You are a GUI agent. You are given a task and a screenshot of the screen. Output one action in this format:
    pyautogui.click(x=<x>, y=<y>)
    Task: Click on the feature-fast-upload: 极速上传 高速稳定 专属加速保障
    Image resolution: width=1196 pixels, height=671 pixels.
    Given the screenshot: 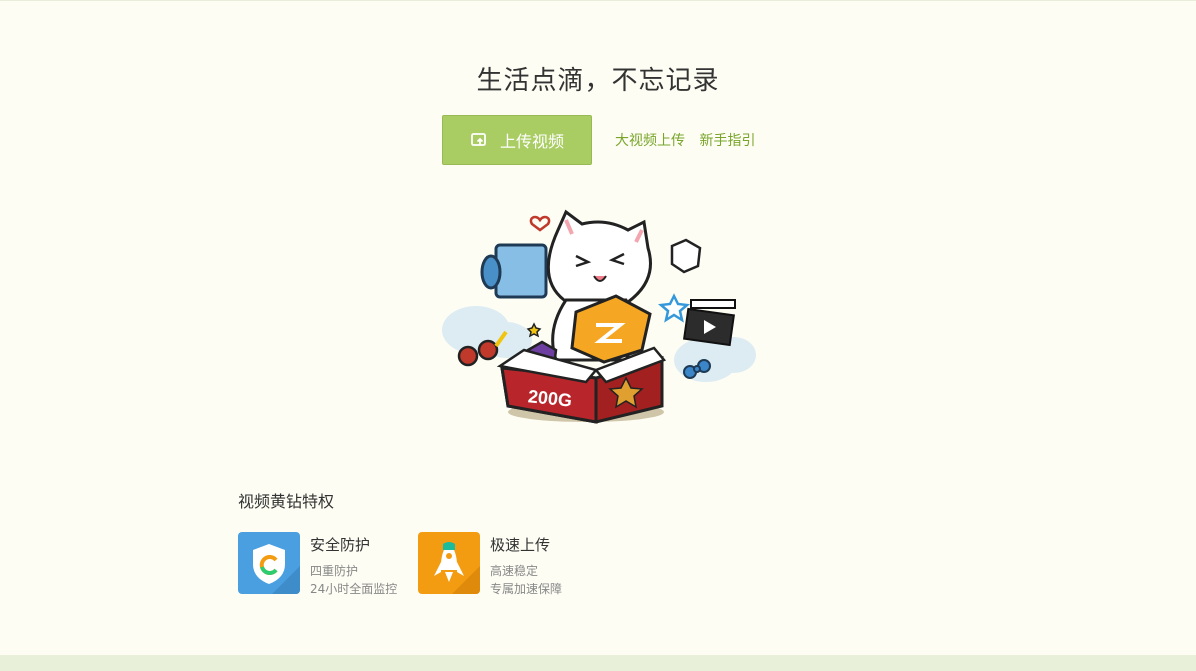 What is the action you would take?
    pyautogui.click(x=490, y=565)
    